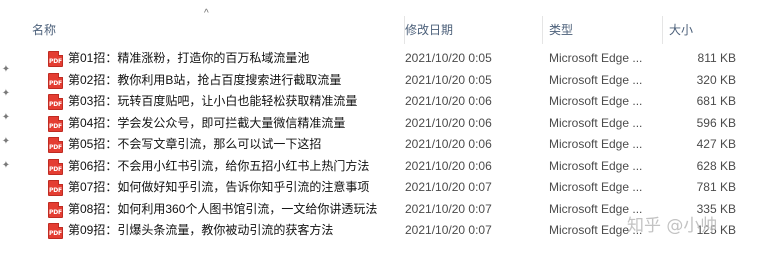 The width and height of the screenshot is (767, 264). Describe the element at coordinates (716, 79) in the screenshot. I see `file-size: 320 KB` at that location.